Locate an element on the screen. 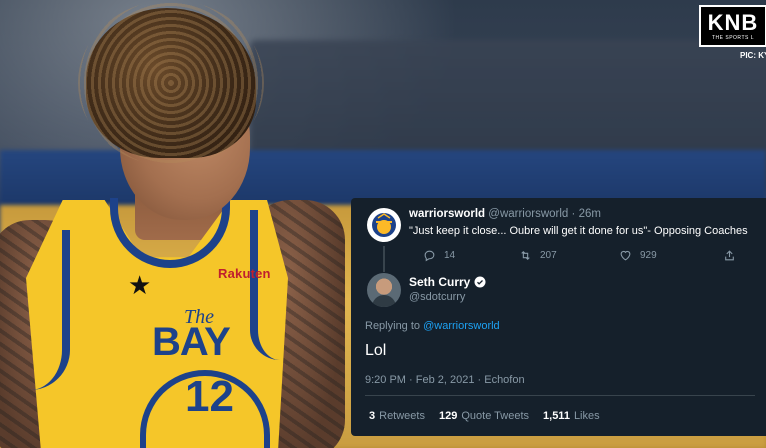 Image resolution: width=766 pixels, height=448 pixels. likes-stat: 1,511 Likes is located at coordinates (571, 416).